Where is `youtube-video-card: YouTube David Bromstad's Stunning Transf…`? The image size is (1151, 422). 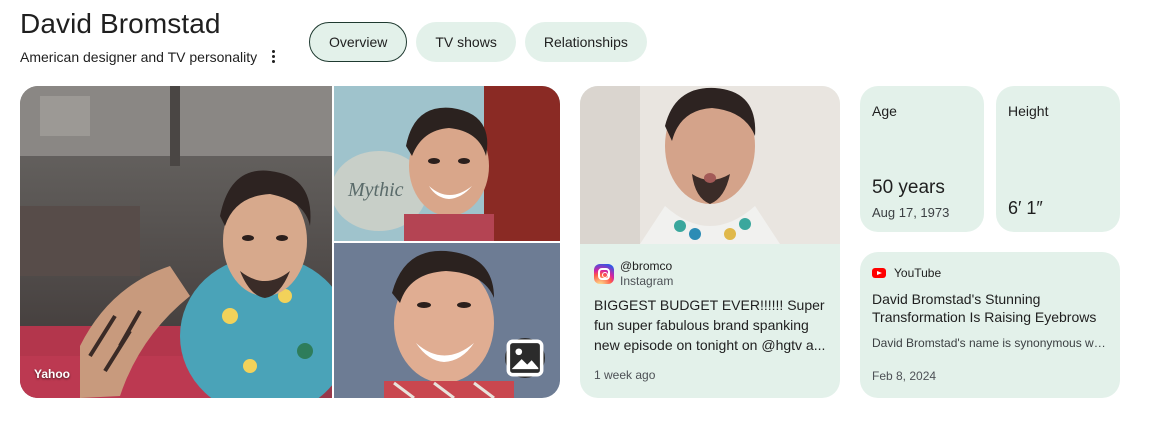
youtube-video-card: YouTube David Bromstad's Stunning Transf… is located at coordinates (990, 325).